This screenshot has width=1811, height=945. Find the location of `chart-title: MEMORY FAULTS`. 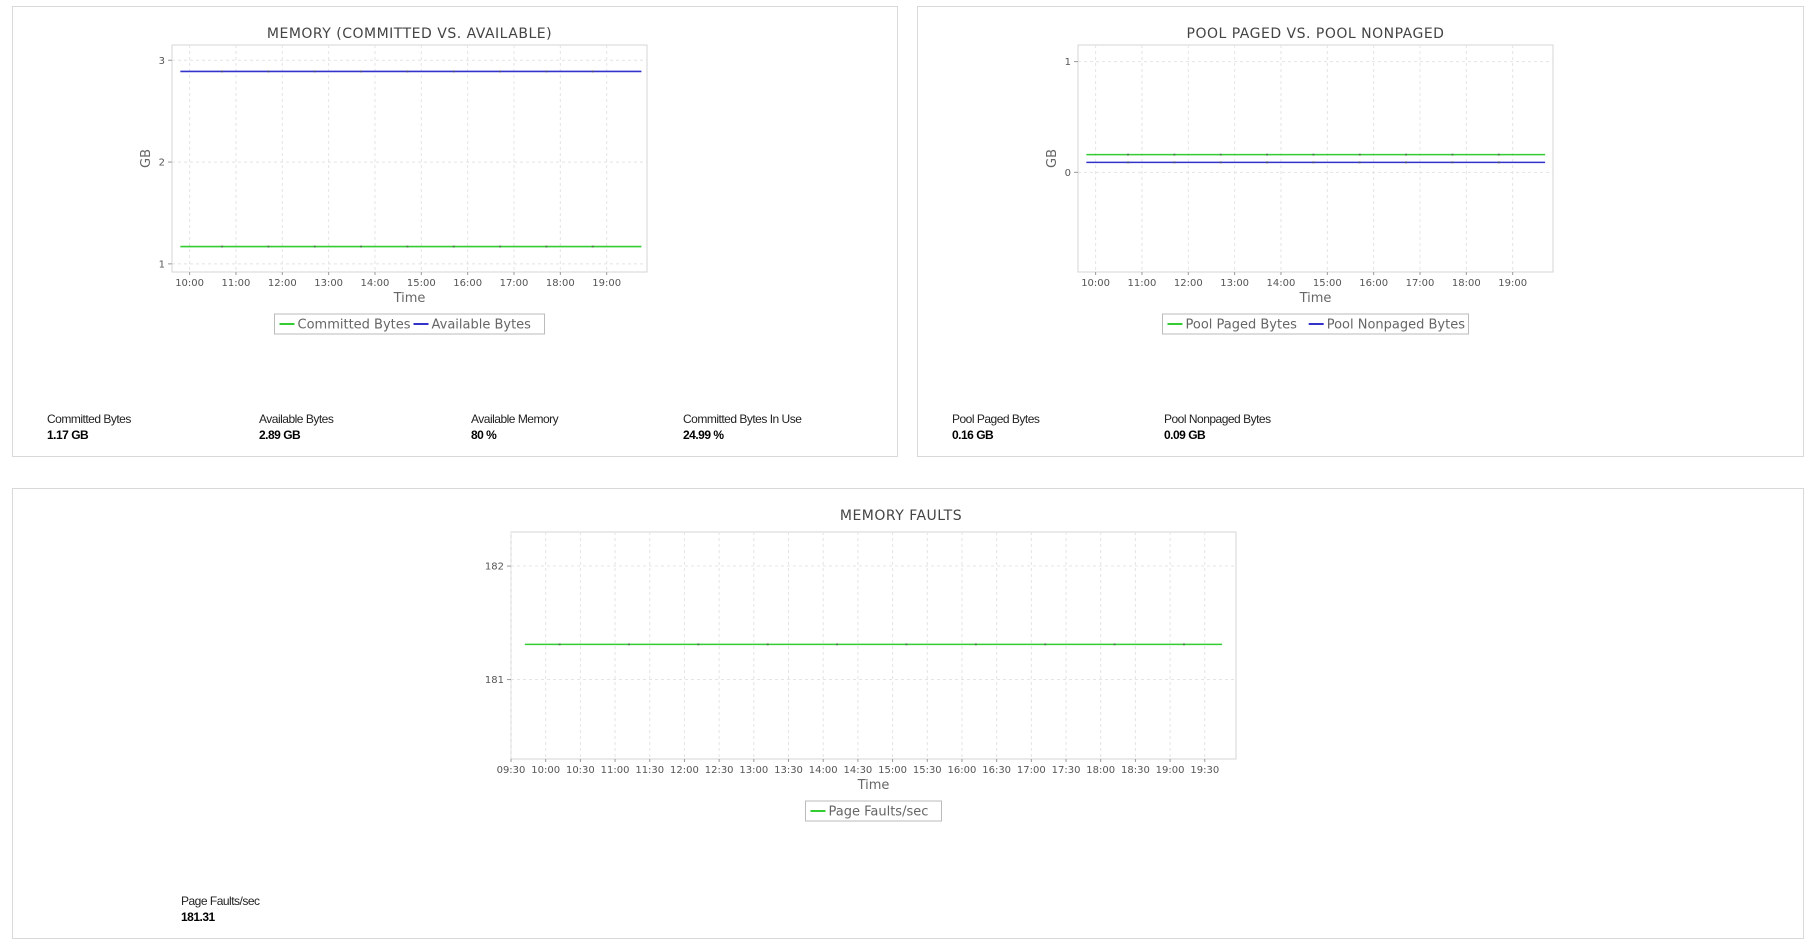

chart-title: MEMORY FAULTS is located at coordinates (901, 516).